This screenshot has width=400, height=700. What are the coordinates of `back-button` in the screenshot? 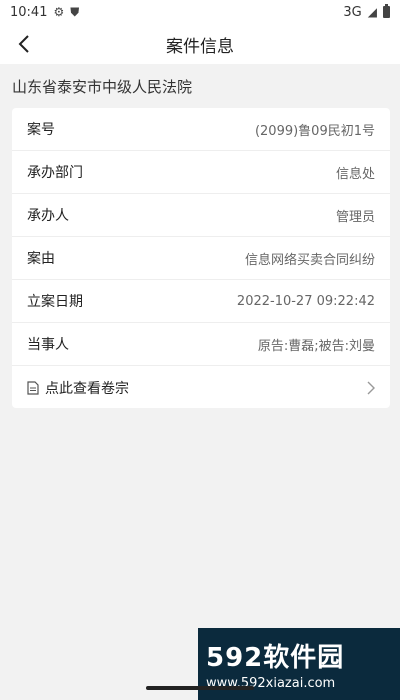 It's located at (24, 44).